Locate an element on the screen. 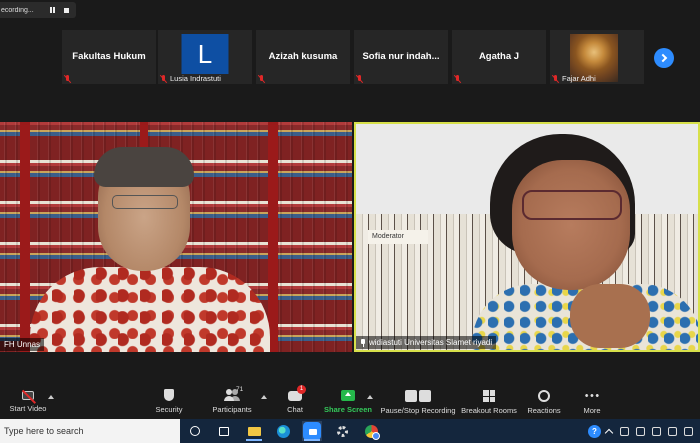 Image resolution: width=700 pixels, height=443 pixels. participant-tile: Agatha J is located at coordinates (499, 57).